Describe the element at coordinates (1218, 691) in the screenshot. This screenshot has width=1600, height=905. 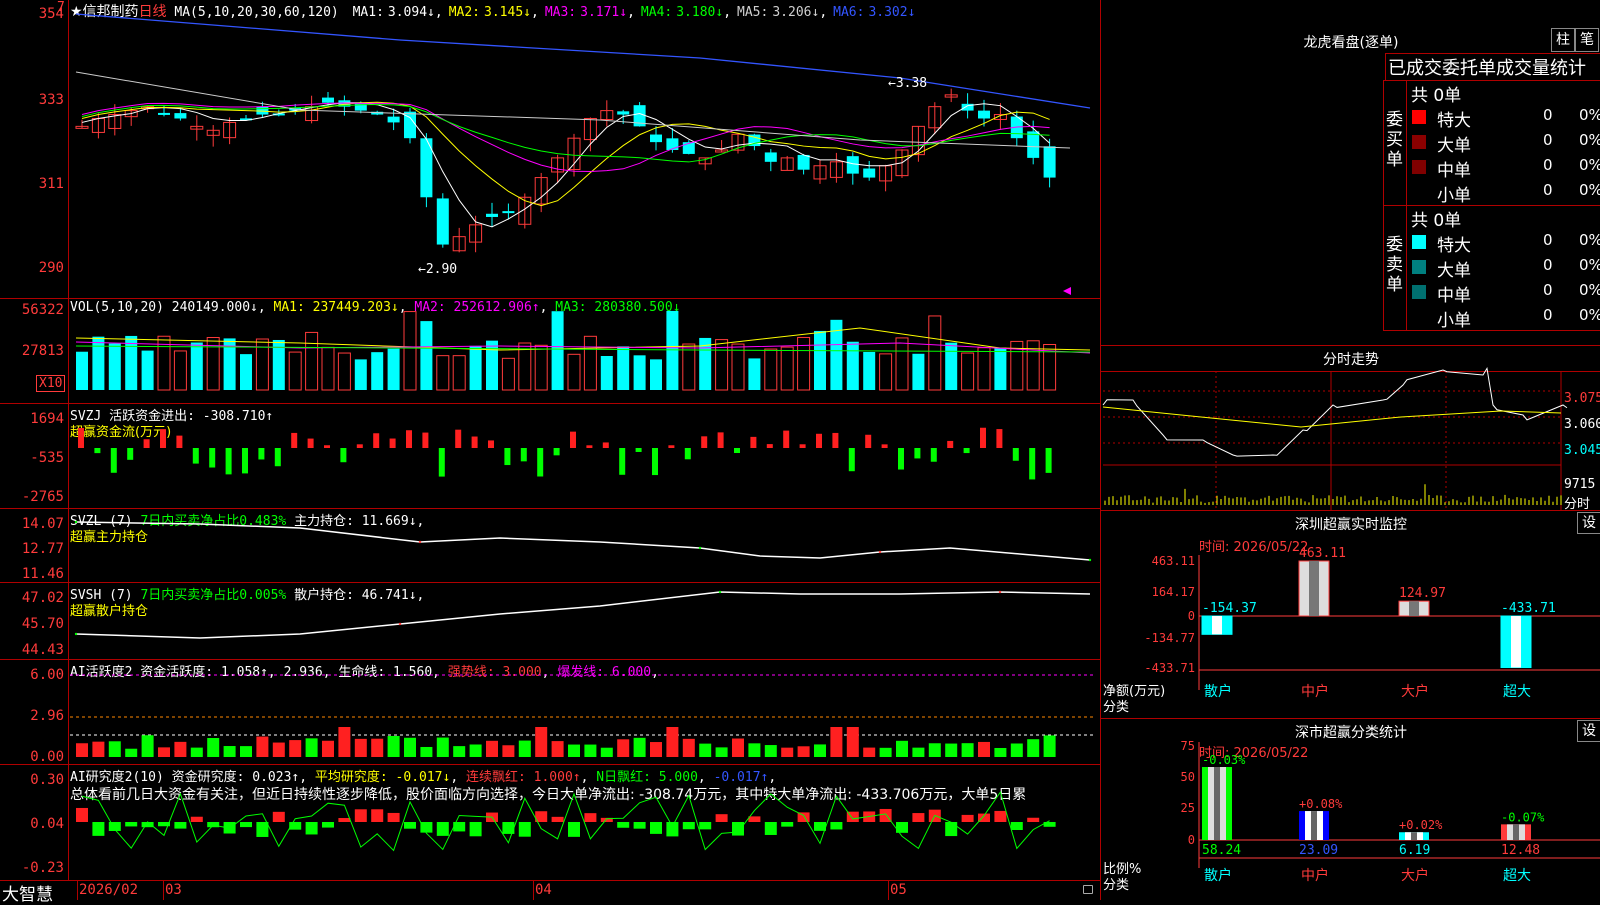
I see `monitor-category-label: 散户` at that location.